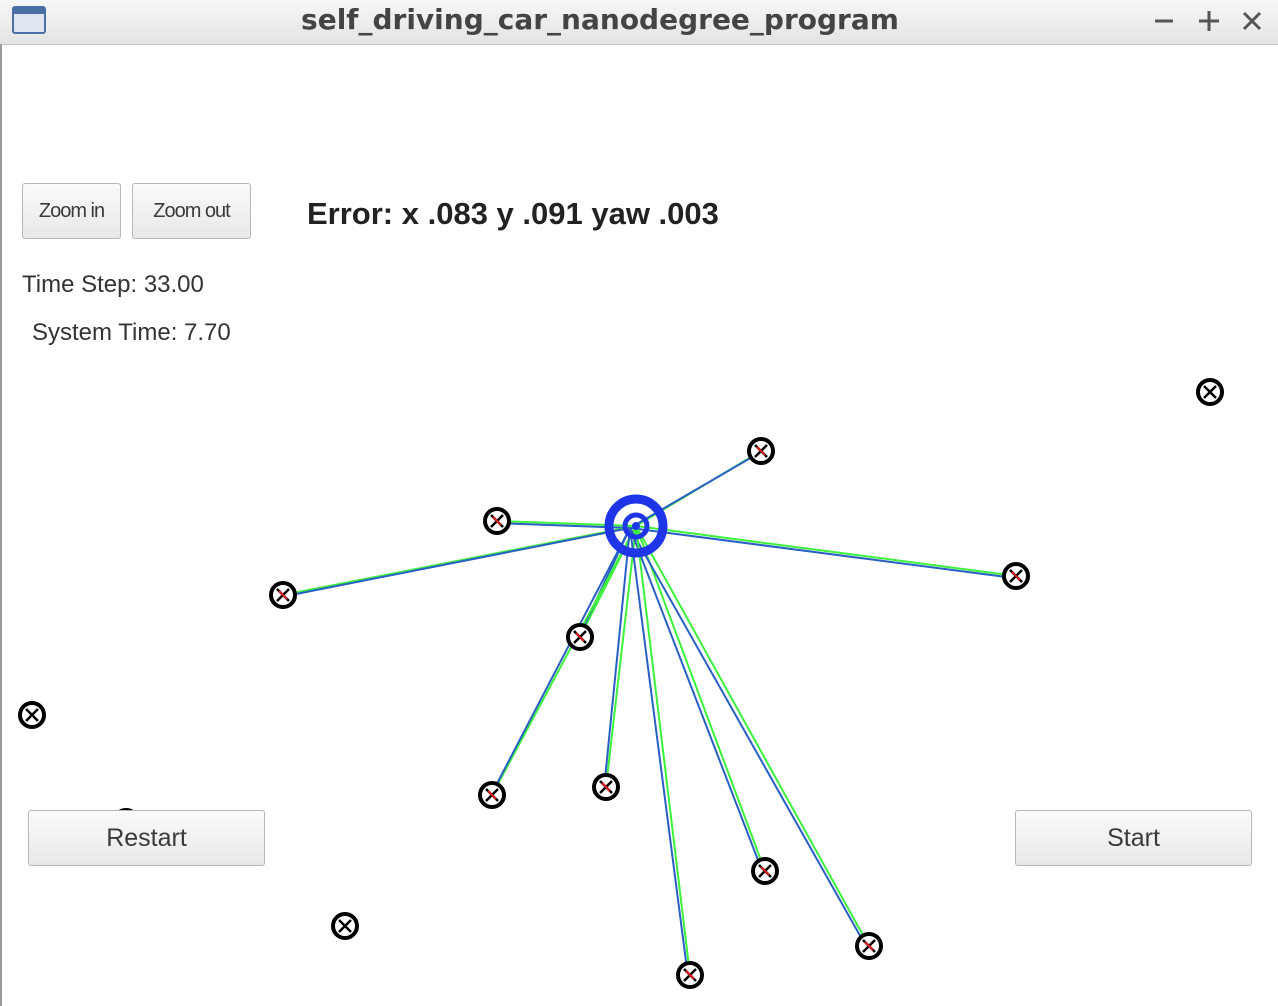  I want to click on time-step-readout: Time Step: 33.00, so click(113, 284).